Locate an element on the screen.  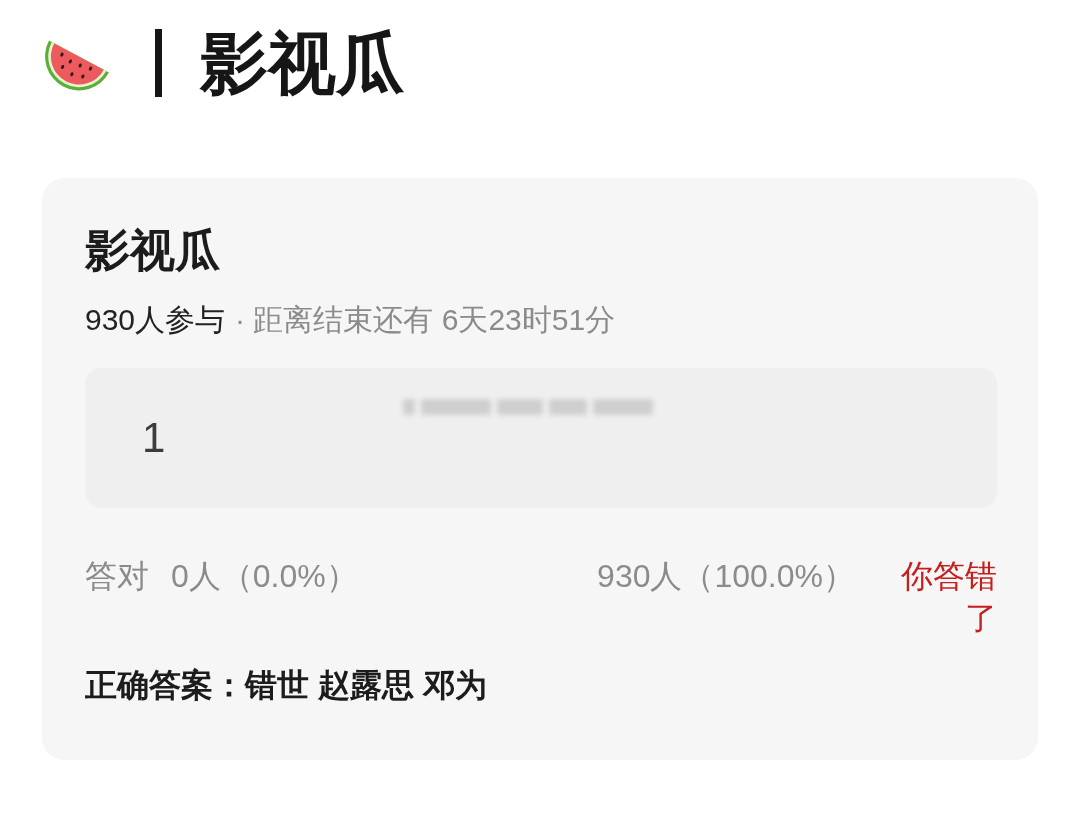
card-title: 影视瓜 is located at coordinates (153, 251).